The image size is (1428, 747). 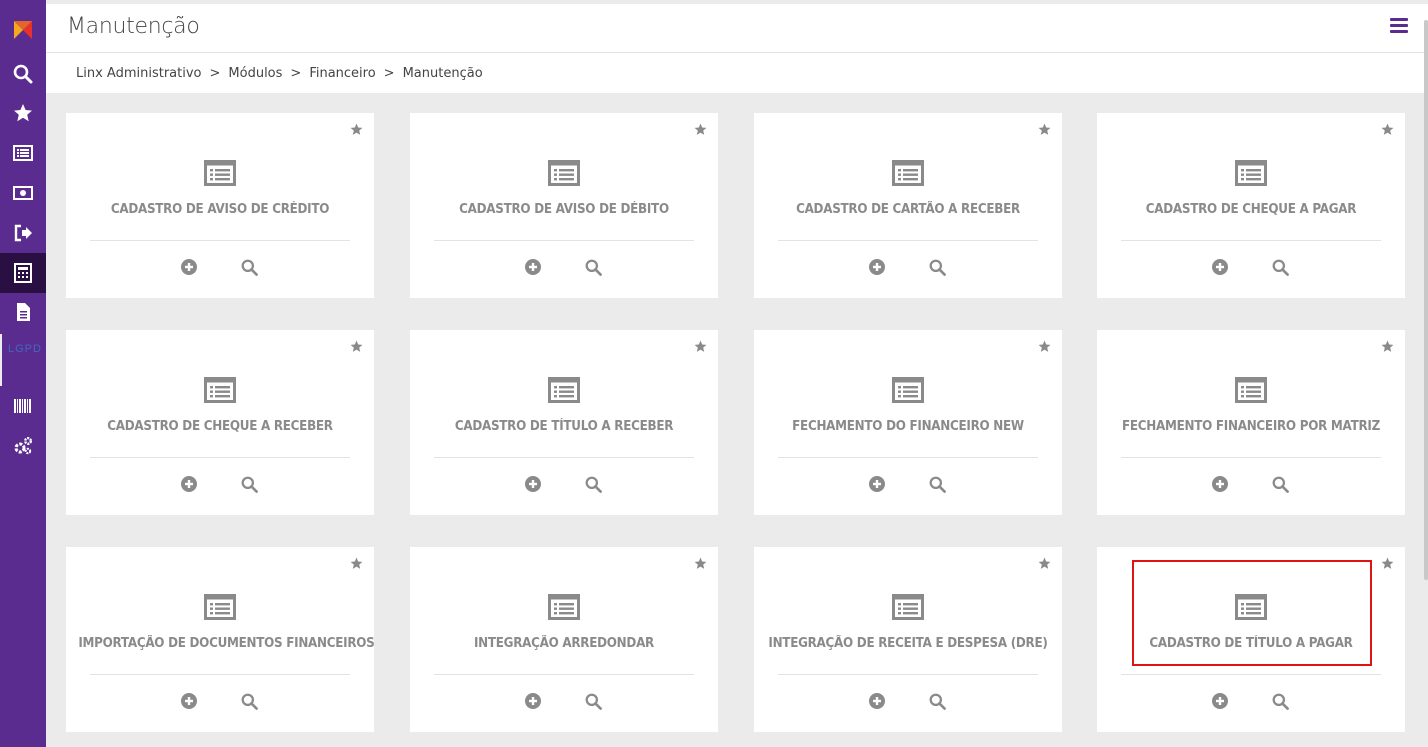 What do you see at coordinates (23, 30) in the screenshot?
I see `logo-icon` at bounding box center [23, 30].